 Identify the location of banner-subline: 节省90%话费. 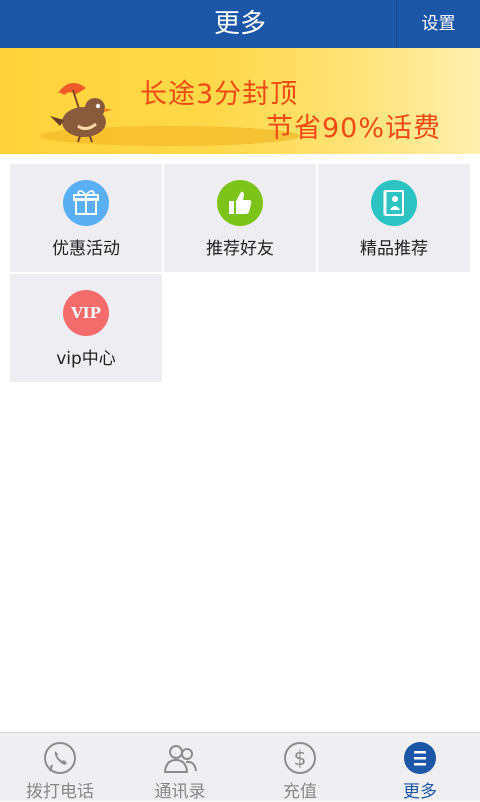
(354, 128).